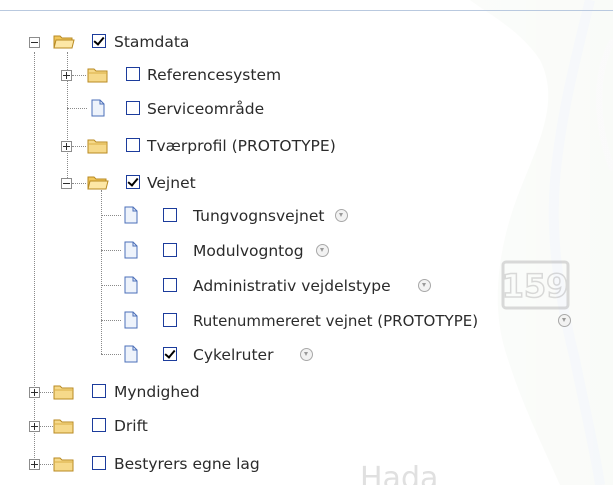  Describe the element at coordinates (34, 426) in the screenshot. I see `expand-toggle-drift` at that location.